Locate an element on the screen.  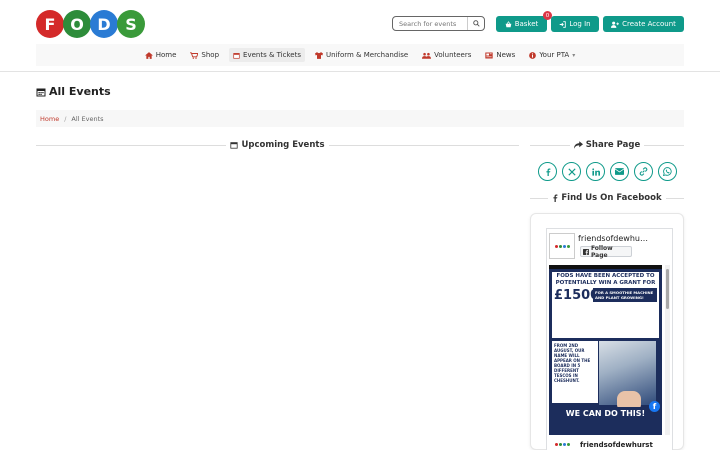
nav-uniform-merchandise: Uniform & Merchandise is located at coordinates (361, 55).